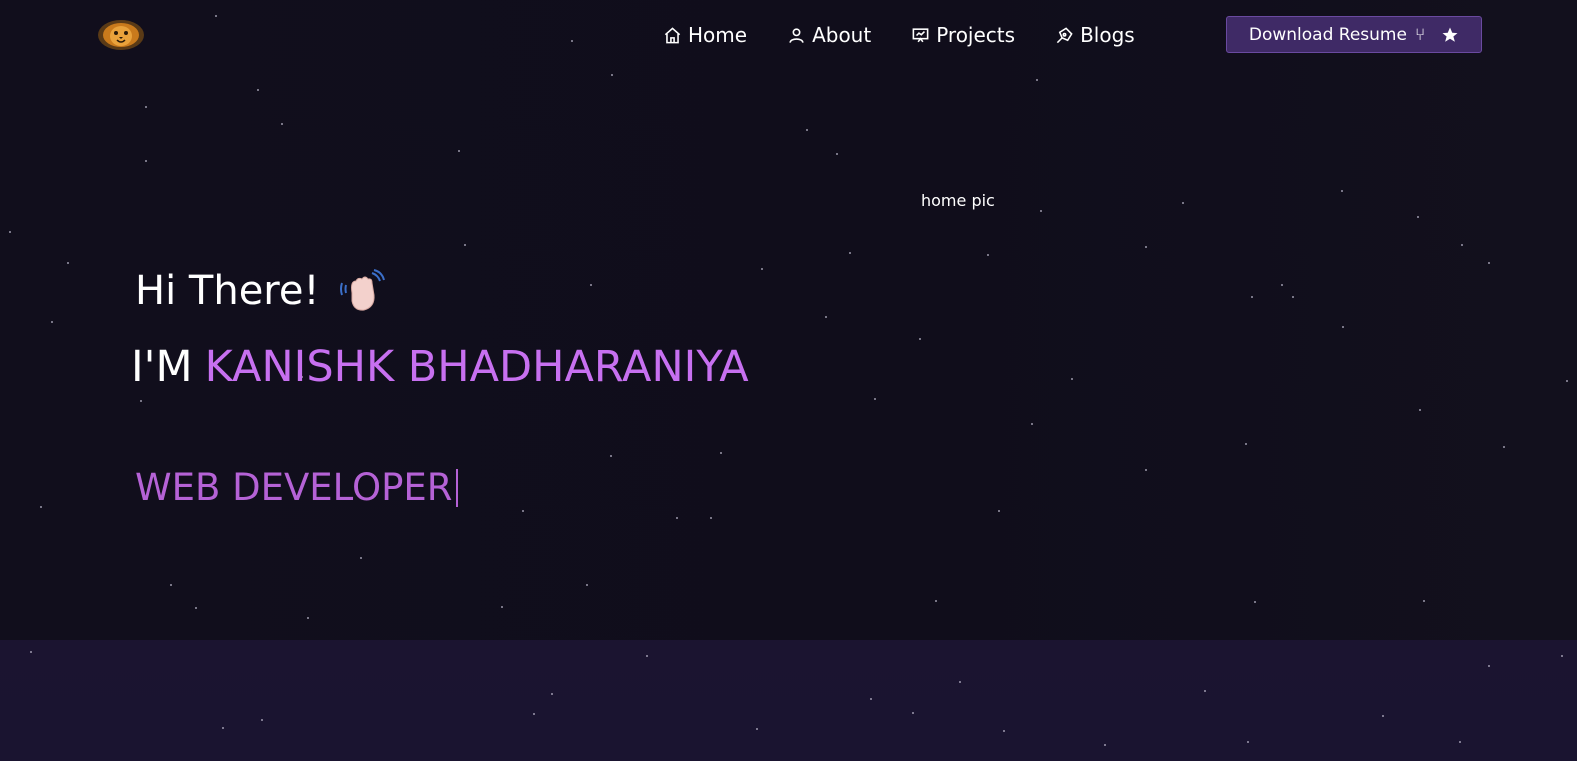  What do you see at coordinates (457, 487) in the screenshot?
I see `typewriter-cursor` at bounding box center [457, 487].